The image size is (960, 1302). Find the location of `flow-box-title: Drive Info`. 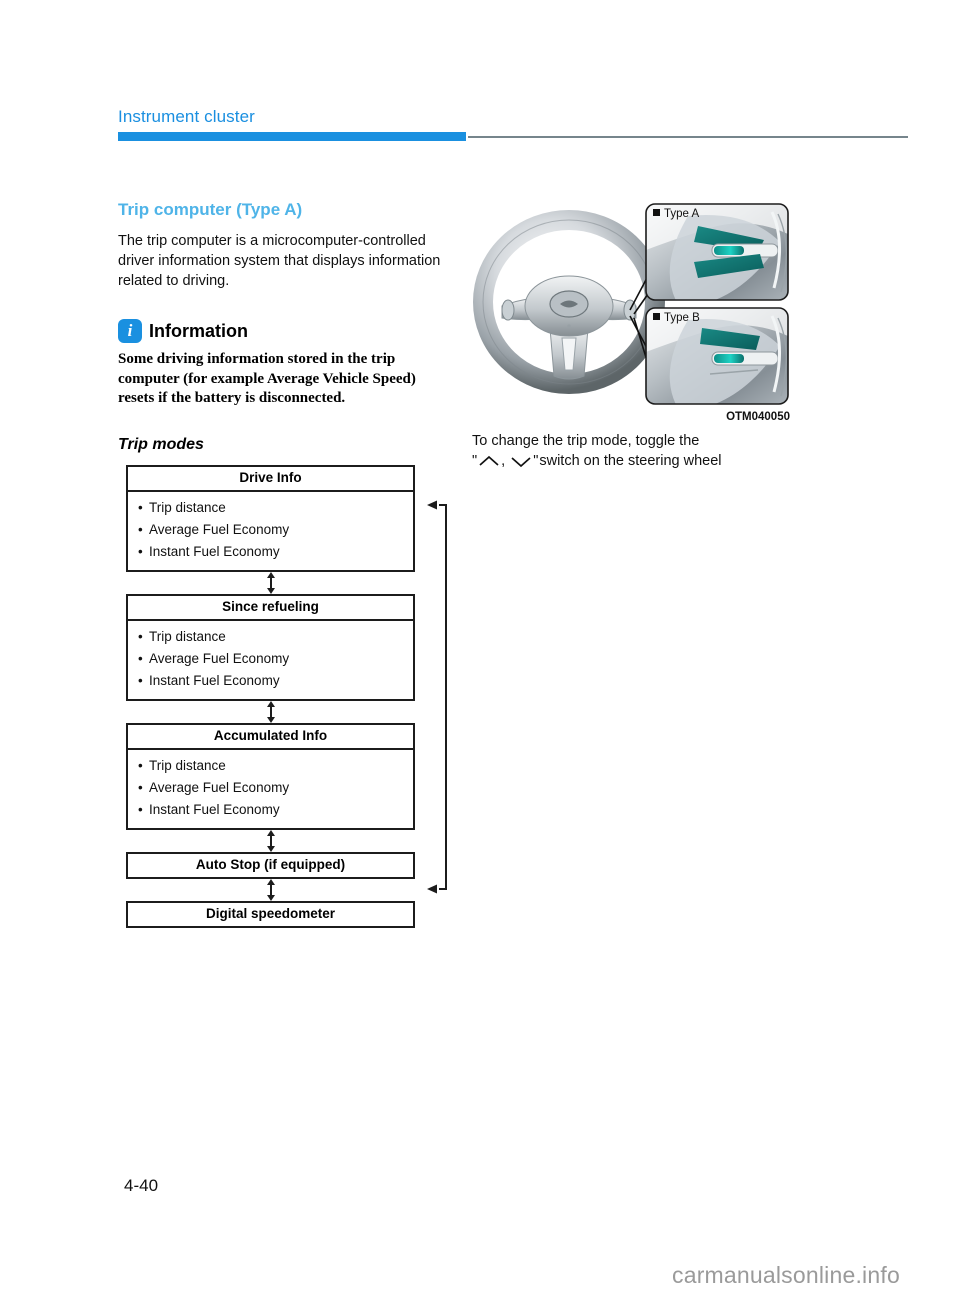

flow-box-title: Drive Info is located at coordinates (270, 479).